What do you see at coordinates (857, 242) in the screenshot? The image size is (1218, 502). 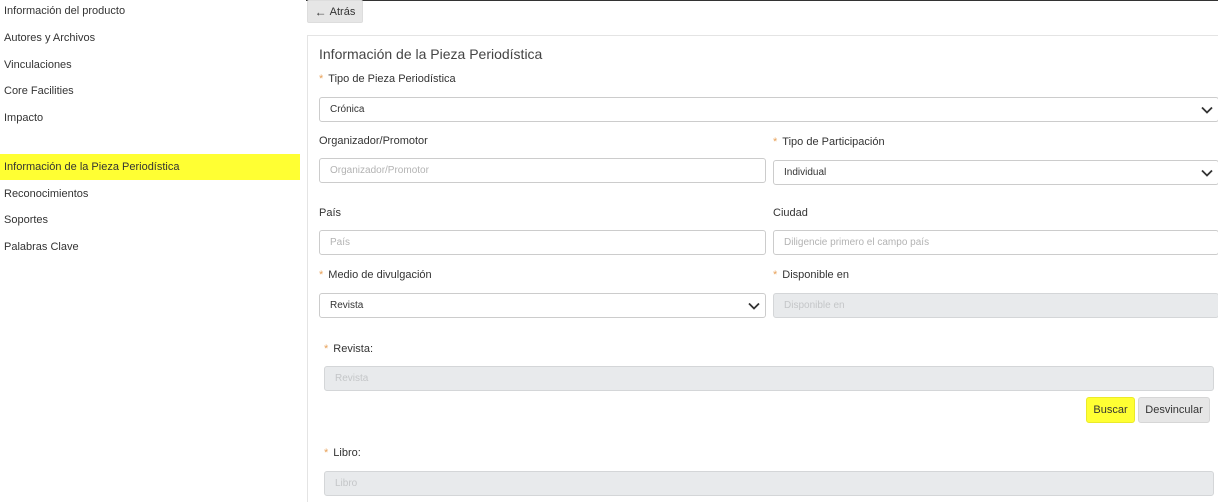 I see `ciudad-placeholder: Diligencie primero el campo país` at bounding box center [857, 242].